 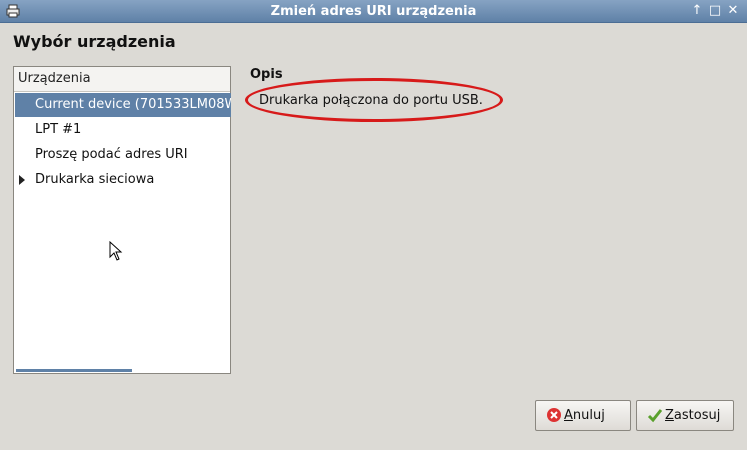 I want to click on annotation-ellipse, so click(x=374, y=100).